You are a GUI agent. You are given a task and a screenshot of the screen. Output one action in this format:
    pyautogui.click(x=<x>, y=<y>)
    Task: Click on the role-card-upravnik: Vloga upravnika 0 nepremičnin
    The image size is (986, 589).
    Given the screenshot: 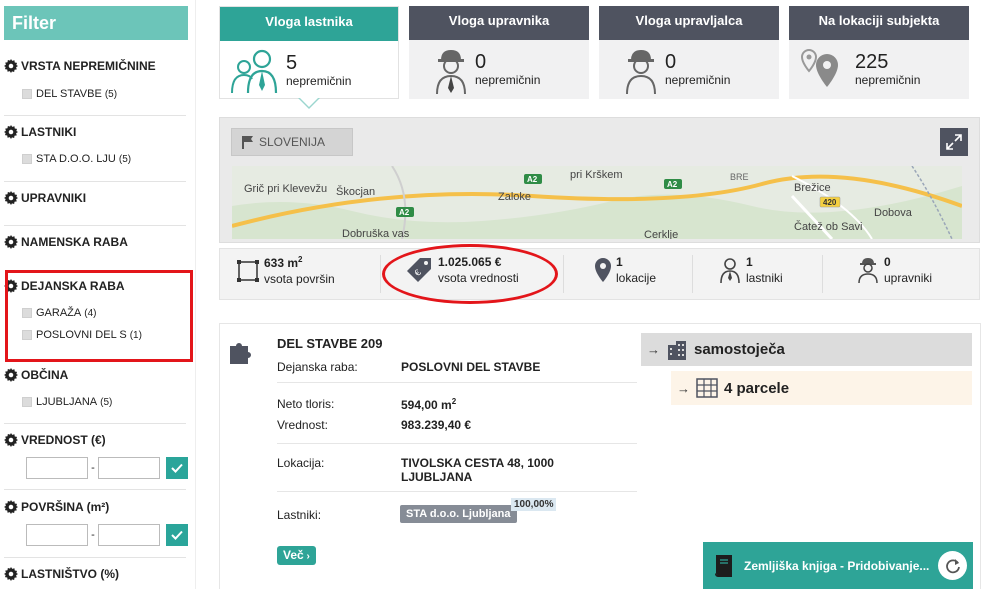 What is the action you would take?
    pyautogui.click(x=499, y=52)
    